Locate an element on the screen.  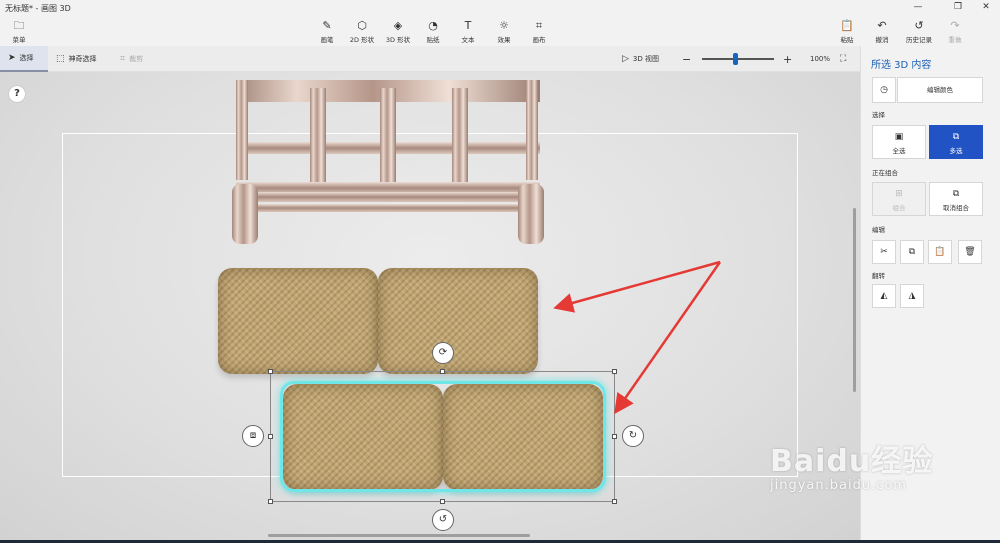
edit-section-label: 编辑 is located at coordinates (878, 230).